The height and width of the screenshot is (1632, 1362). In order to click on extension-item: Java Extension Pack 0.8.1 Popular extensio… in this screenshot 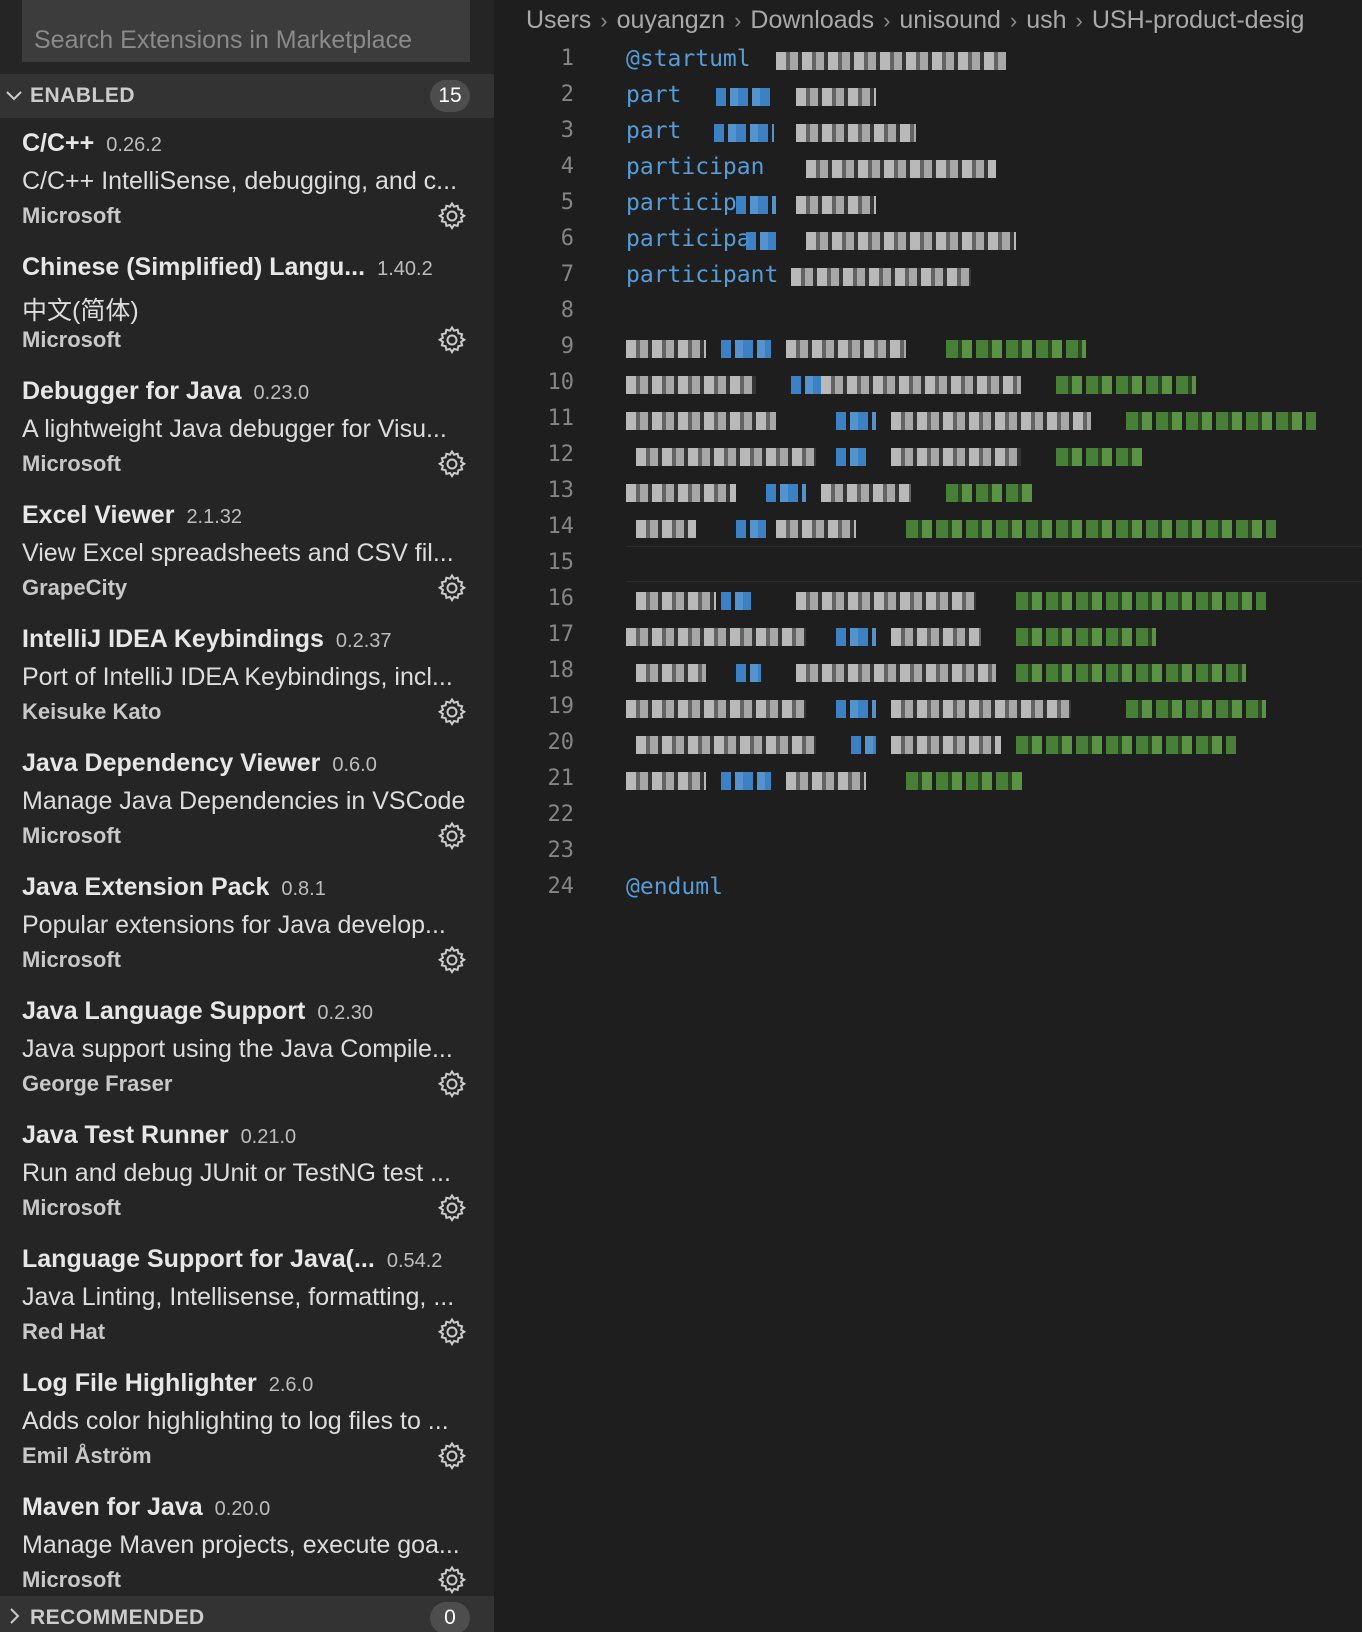, I will do `click(247, 923)`.